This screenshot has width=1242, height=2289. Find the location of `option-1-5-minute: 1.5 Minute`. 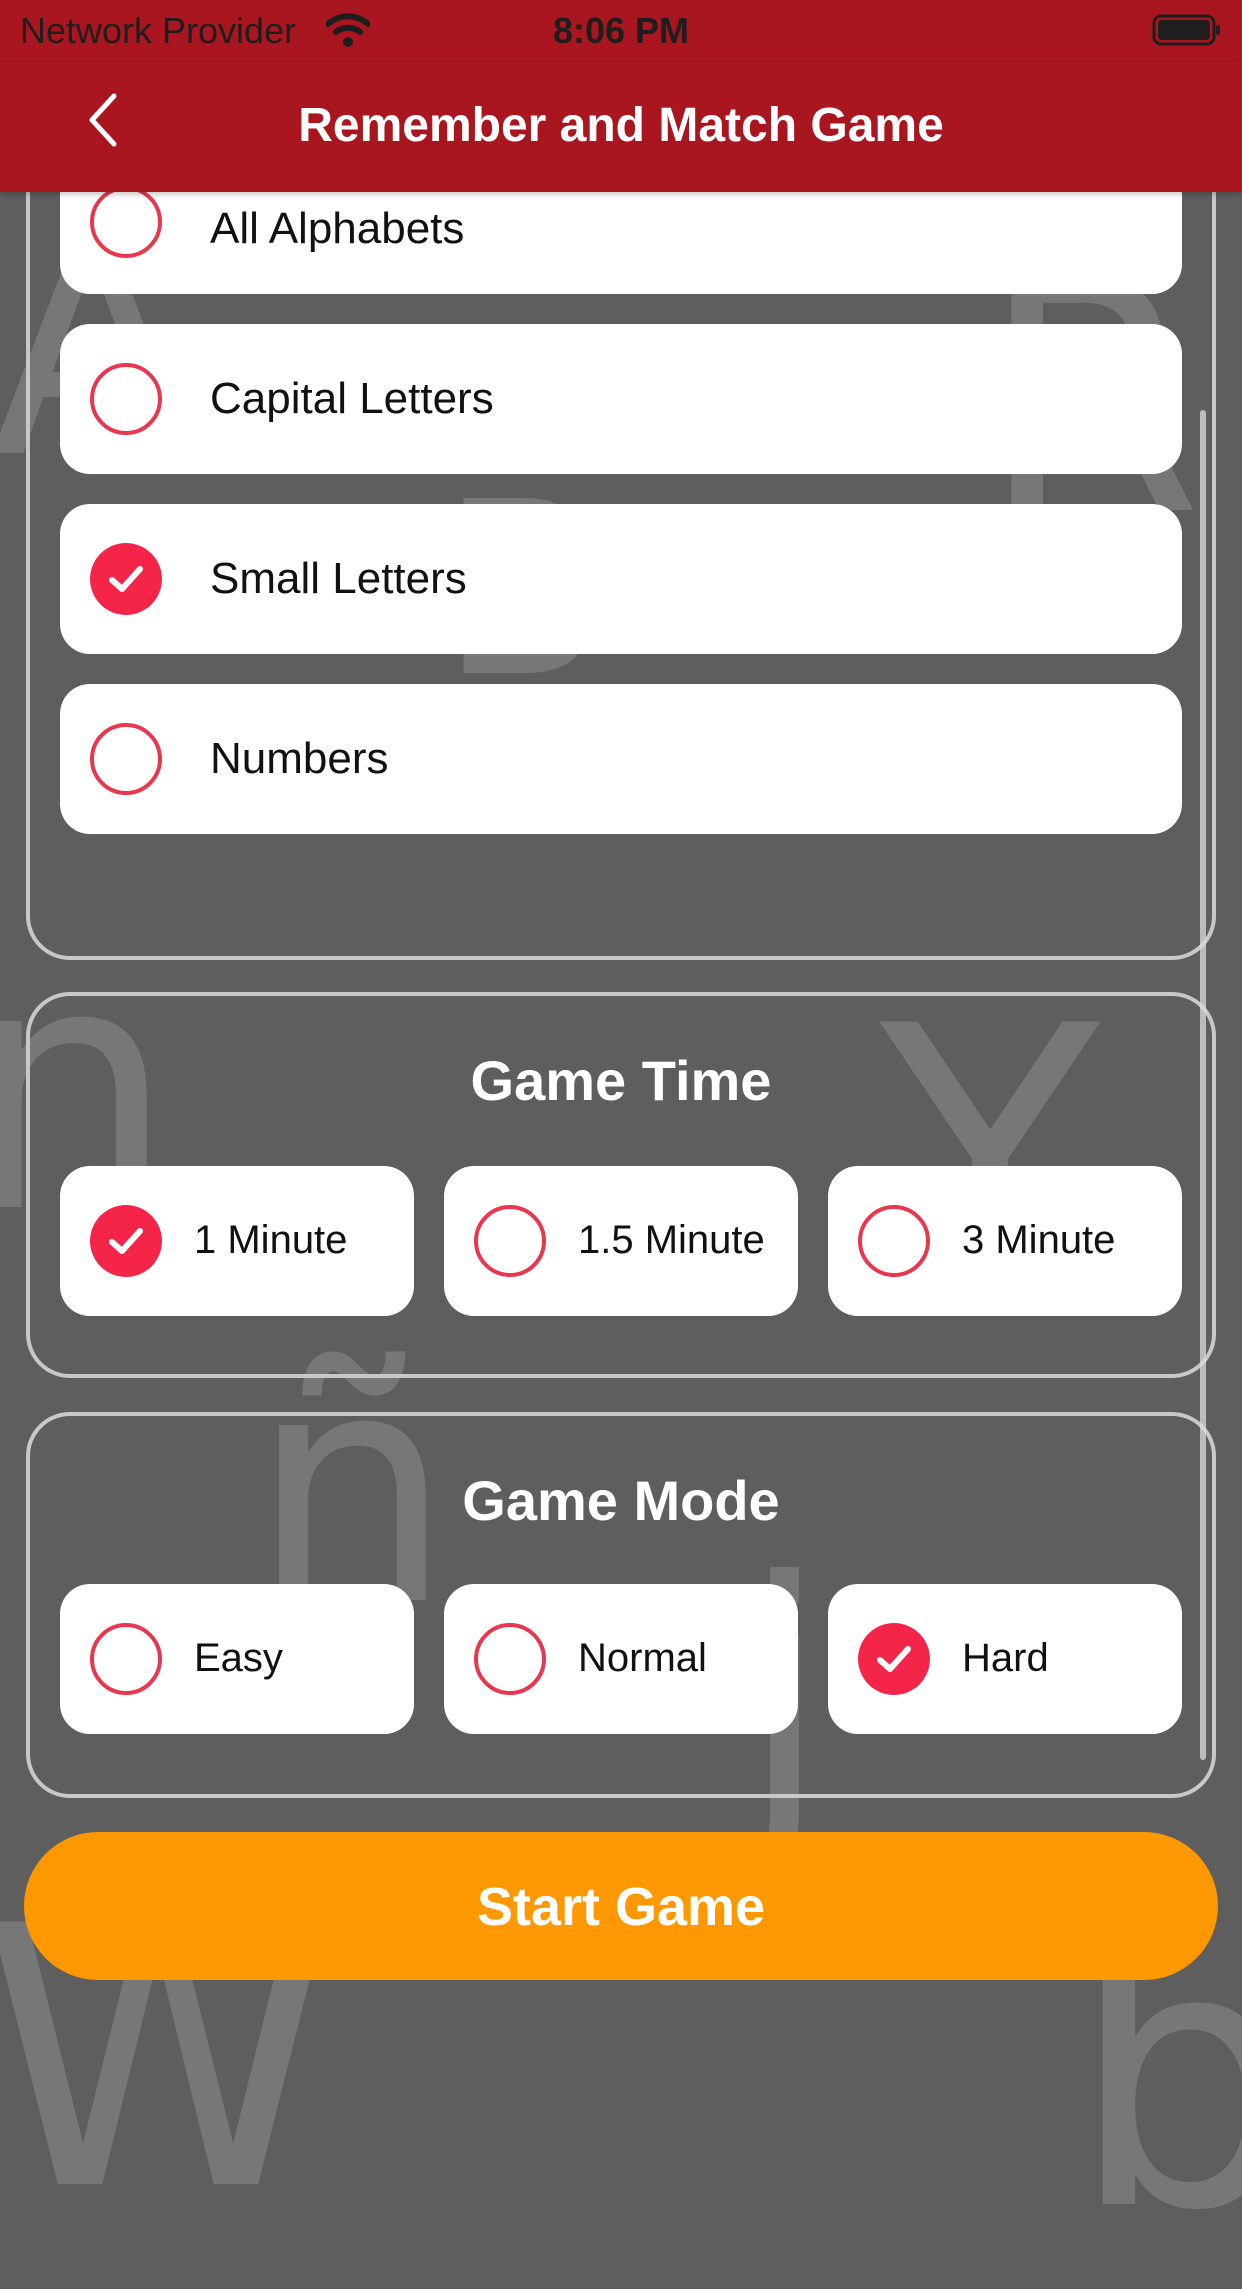

option-1-5-minute: 1.5 Minute is located at coordinates (621, 1241).